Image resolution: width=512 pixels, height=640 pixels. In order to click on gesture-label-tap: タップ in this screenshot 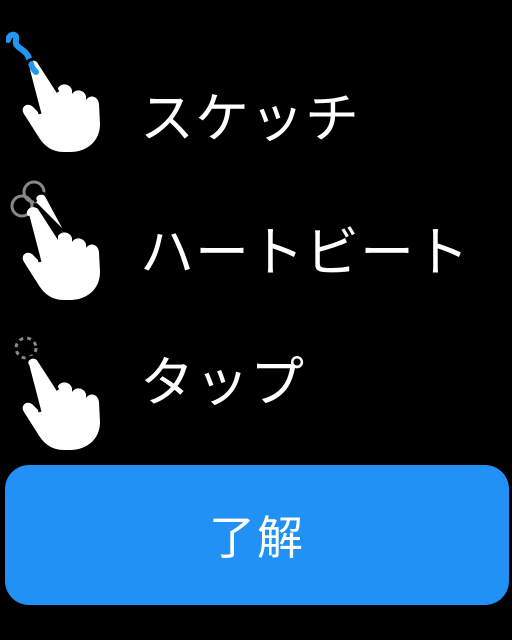, I will do `click(222, 382)`.